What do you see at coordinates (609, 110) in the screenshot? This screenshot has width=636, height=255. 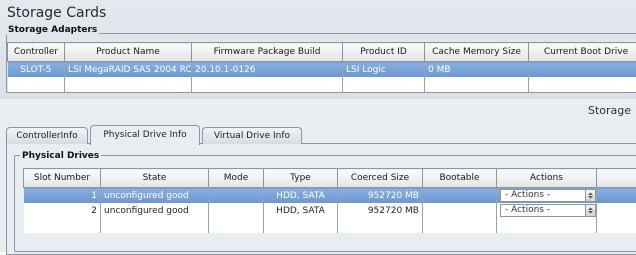 I see `storage-section-label: Storage` at bounding box center [609, 110].